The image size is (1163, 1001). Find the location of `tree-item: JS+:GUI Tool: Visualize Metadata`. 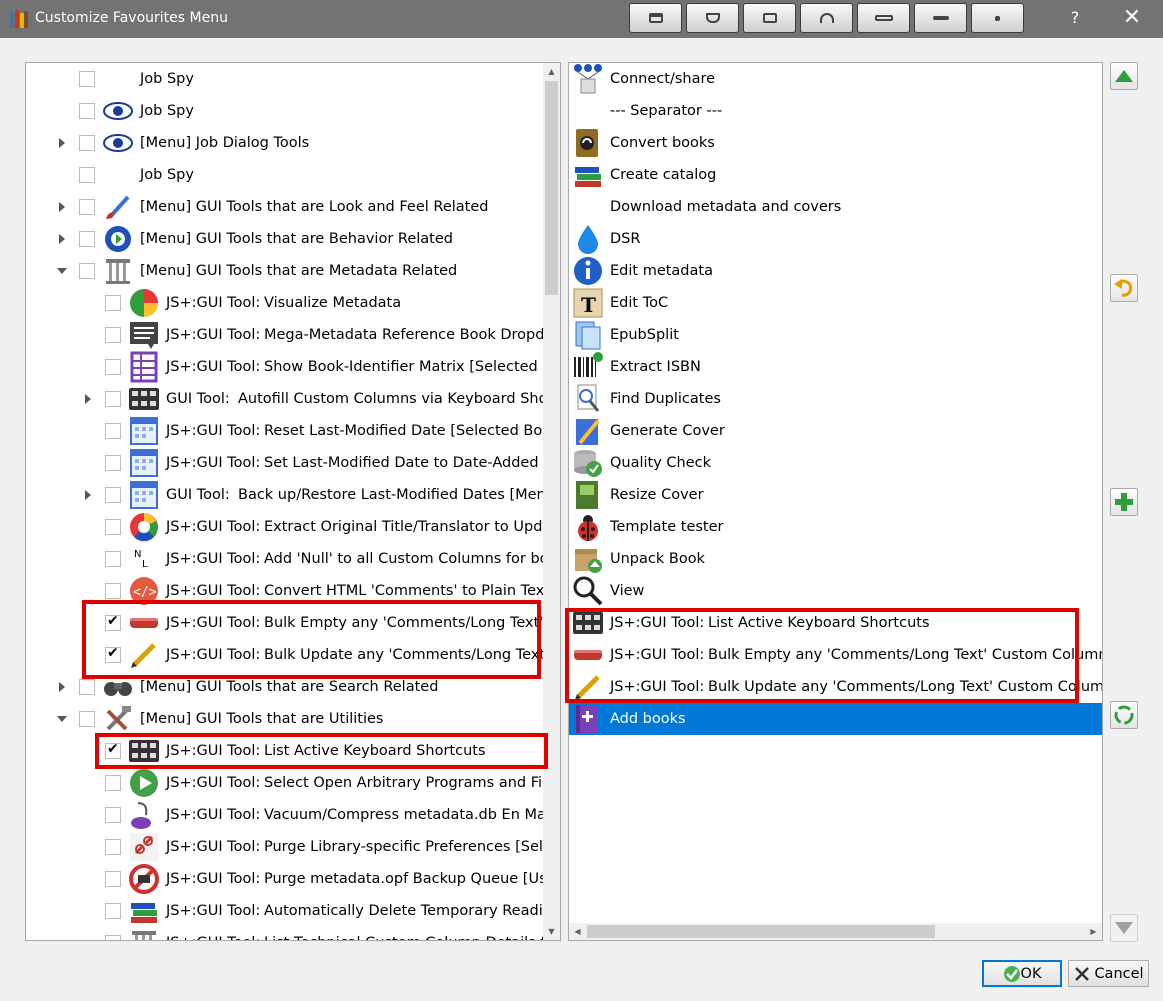

tree-item: JS+:GUI Tool: Visualize Metadata is located at coordinates (293, 303).